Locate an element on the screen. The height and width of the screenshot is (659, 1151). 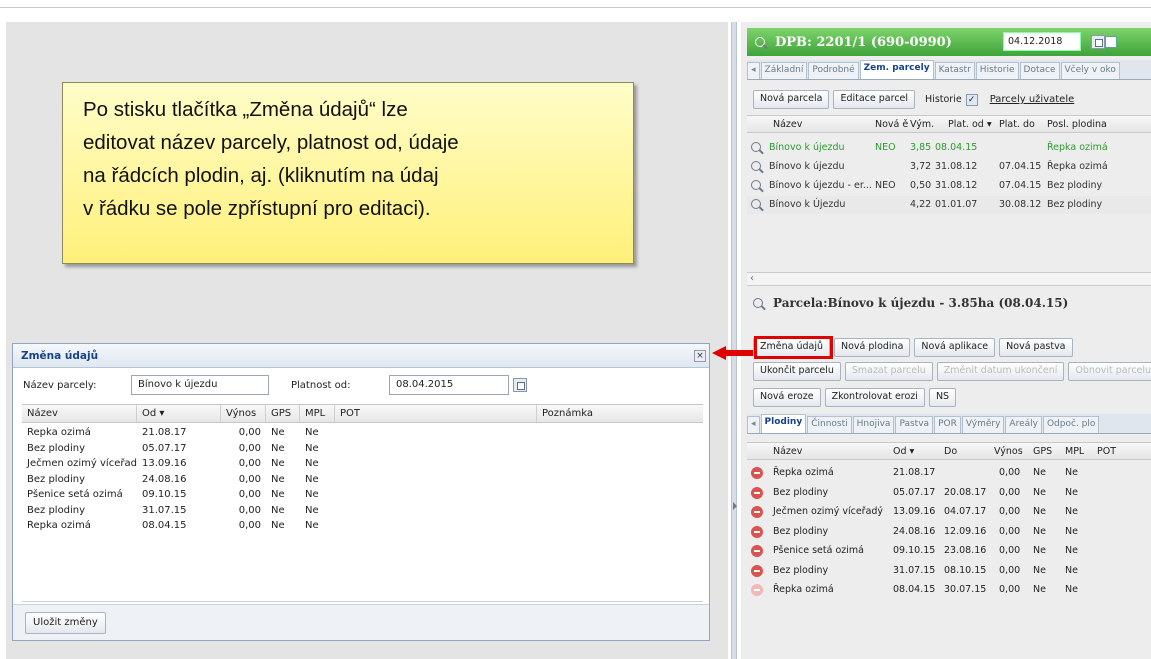
new-crop-button: Nová plodina is located at coordinates (872, 347).